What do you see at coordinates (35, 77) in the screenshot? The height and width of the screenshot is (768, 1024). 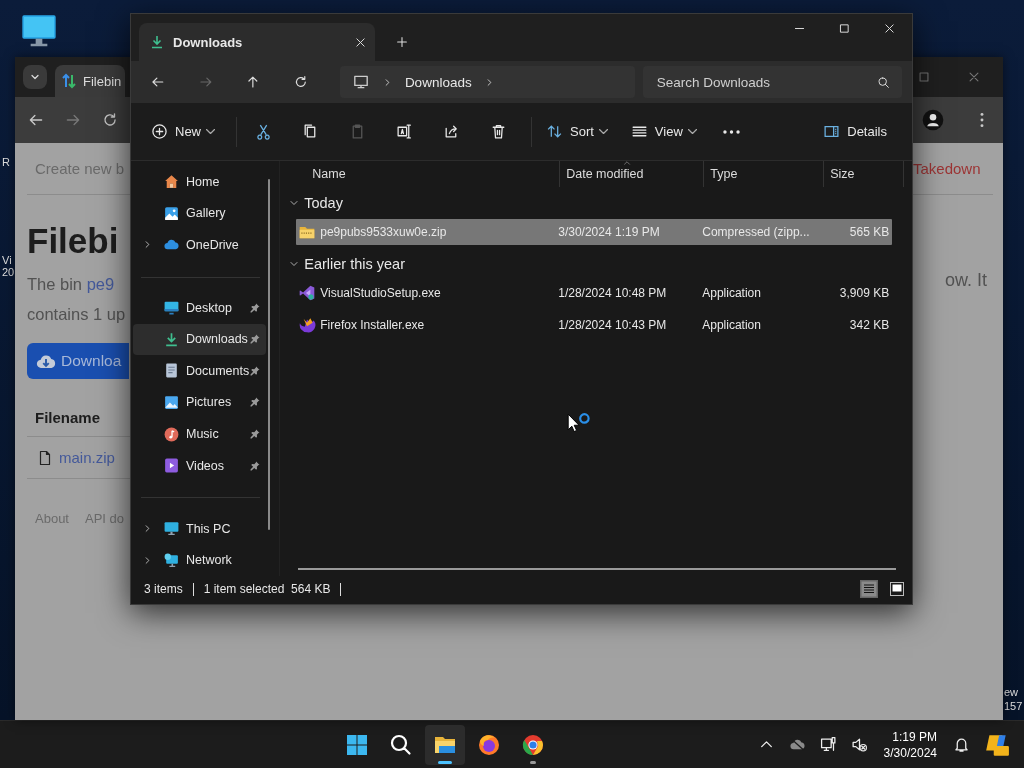 I see `tab-list-button` at bounding box center [35, 77].